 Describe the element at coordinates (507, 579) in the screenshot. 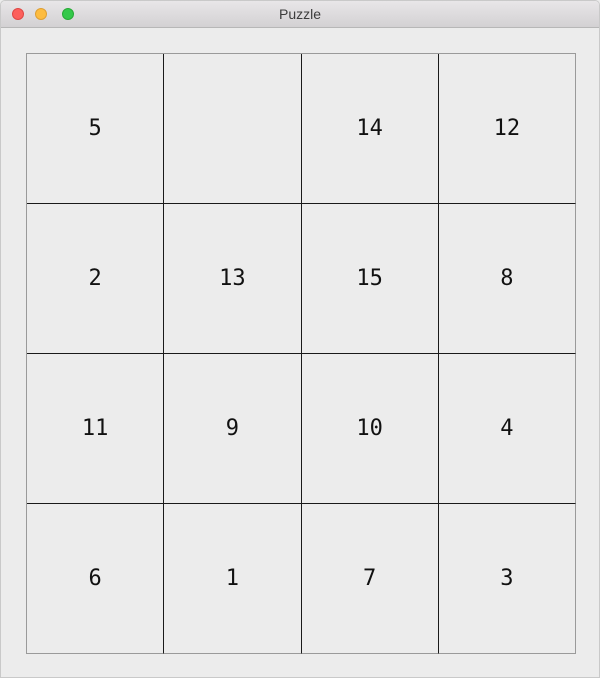

I see `tile: 3` at that location.